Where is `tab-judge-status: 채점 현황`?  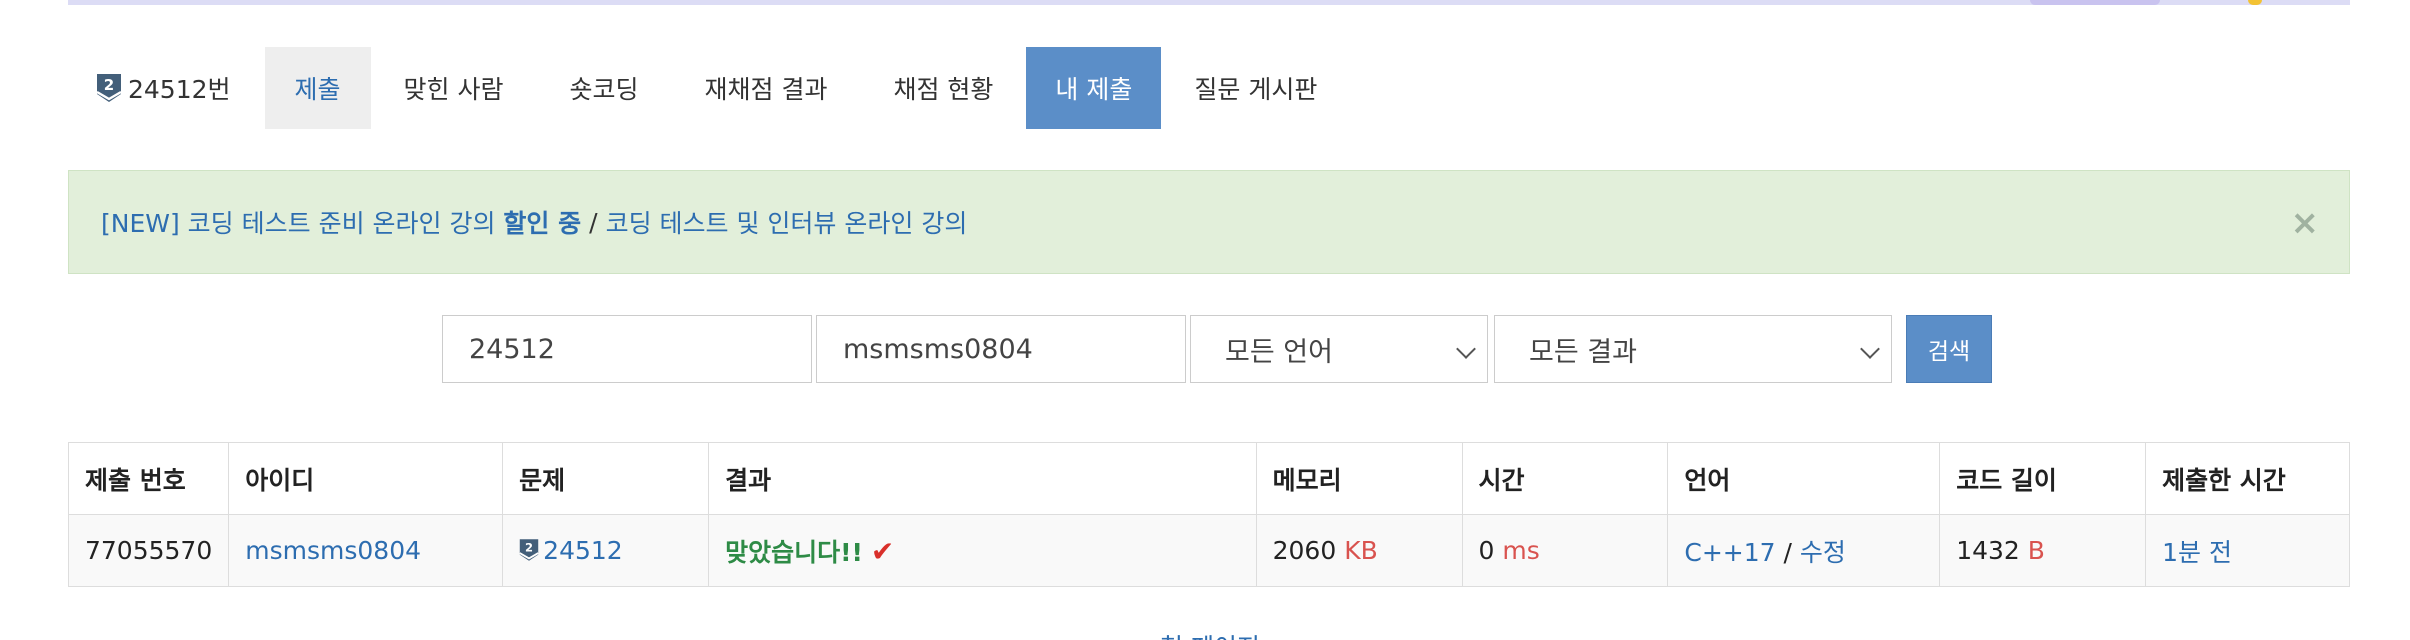 tab-judge-status: 채점 현황 is located at coordinates (943, 88).